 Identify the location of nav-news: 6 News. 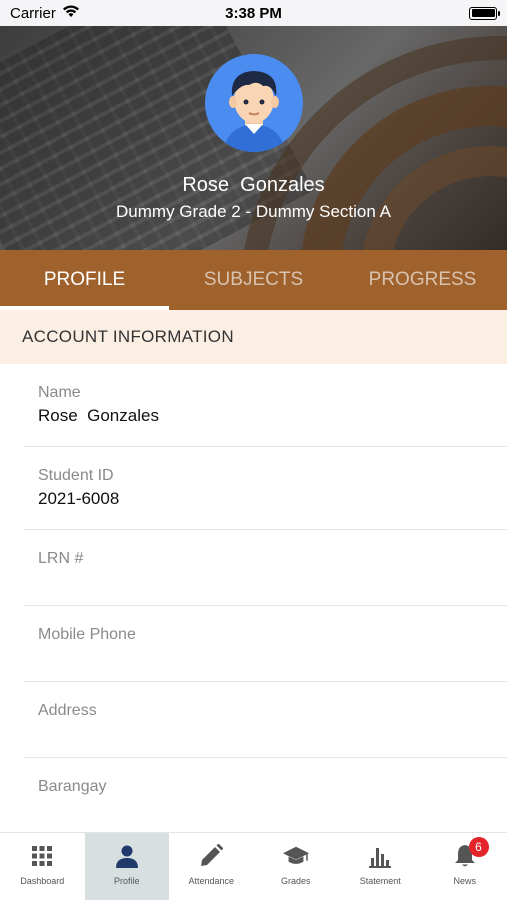
(465, 866).